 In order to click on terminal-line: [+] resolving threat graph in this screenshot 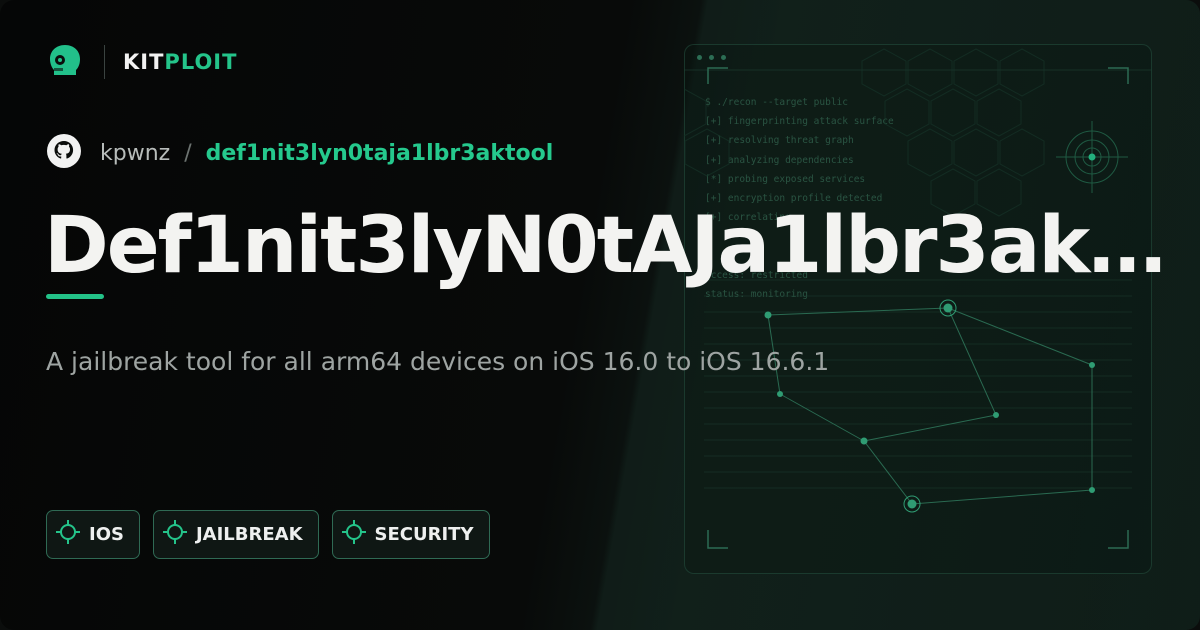, I will do `click(779, 141)`.